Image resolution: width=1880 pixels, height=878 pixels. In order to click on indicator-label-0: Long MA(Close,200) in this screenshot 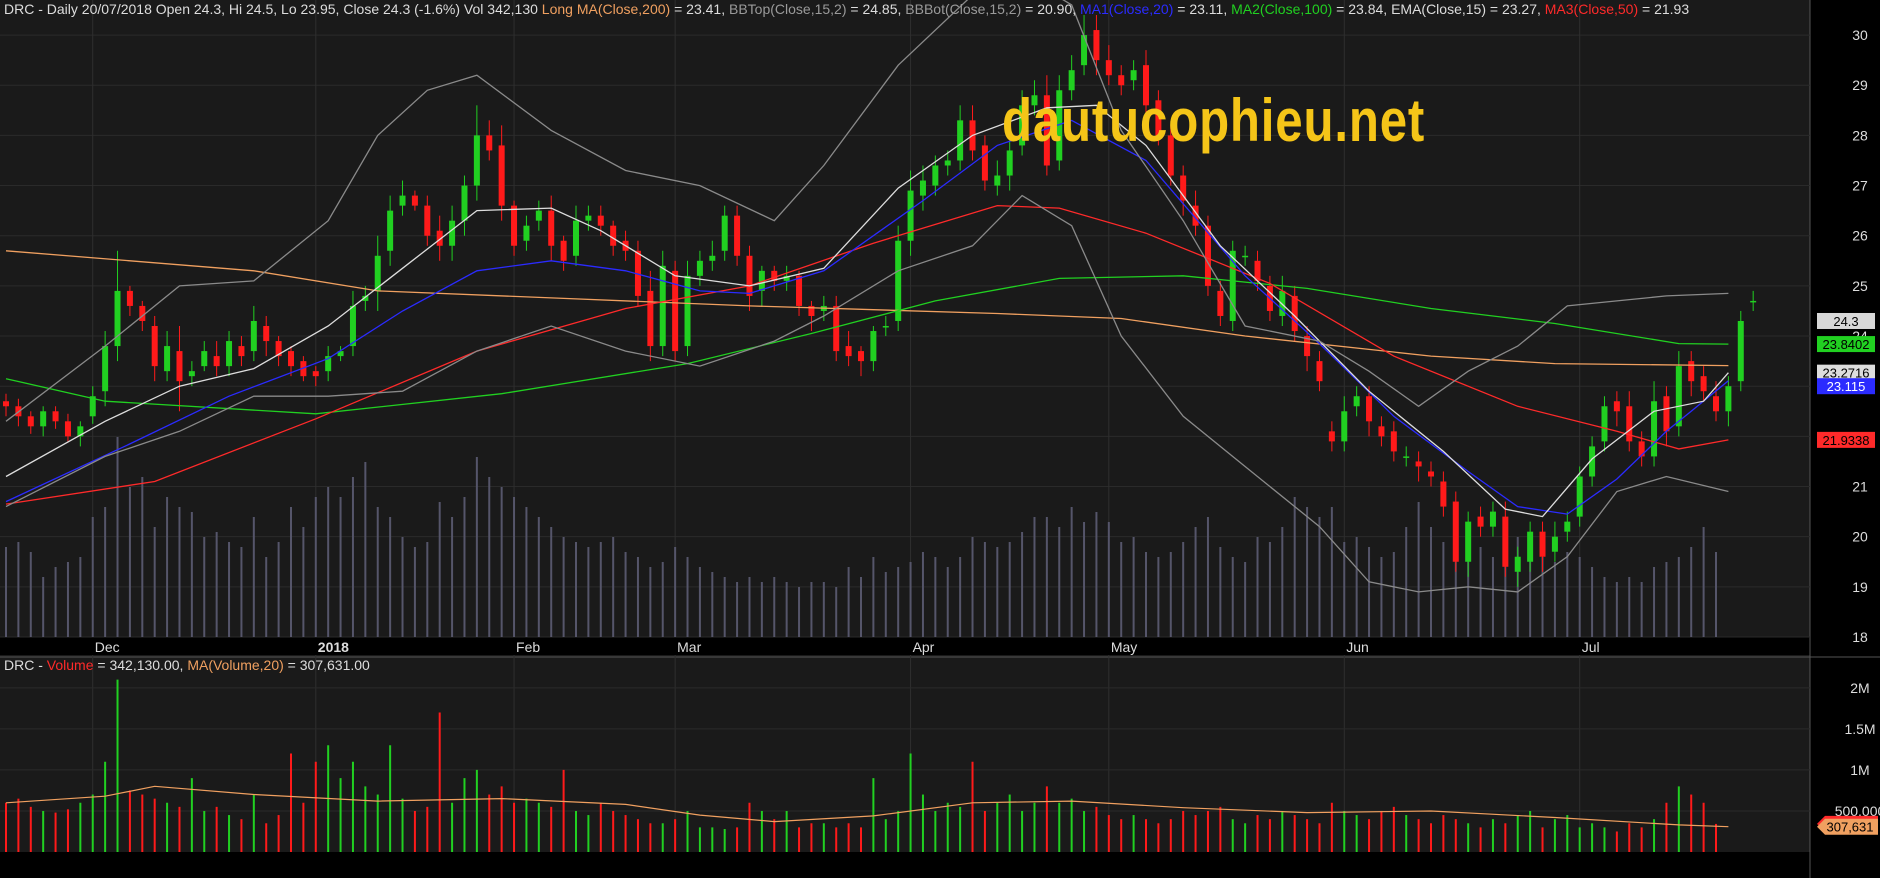, I will do `click(606, 9)`.